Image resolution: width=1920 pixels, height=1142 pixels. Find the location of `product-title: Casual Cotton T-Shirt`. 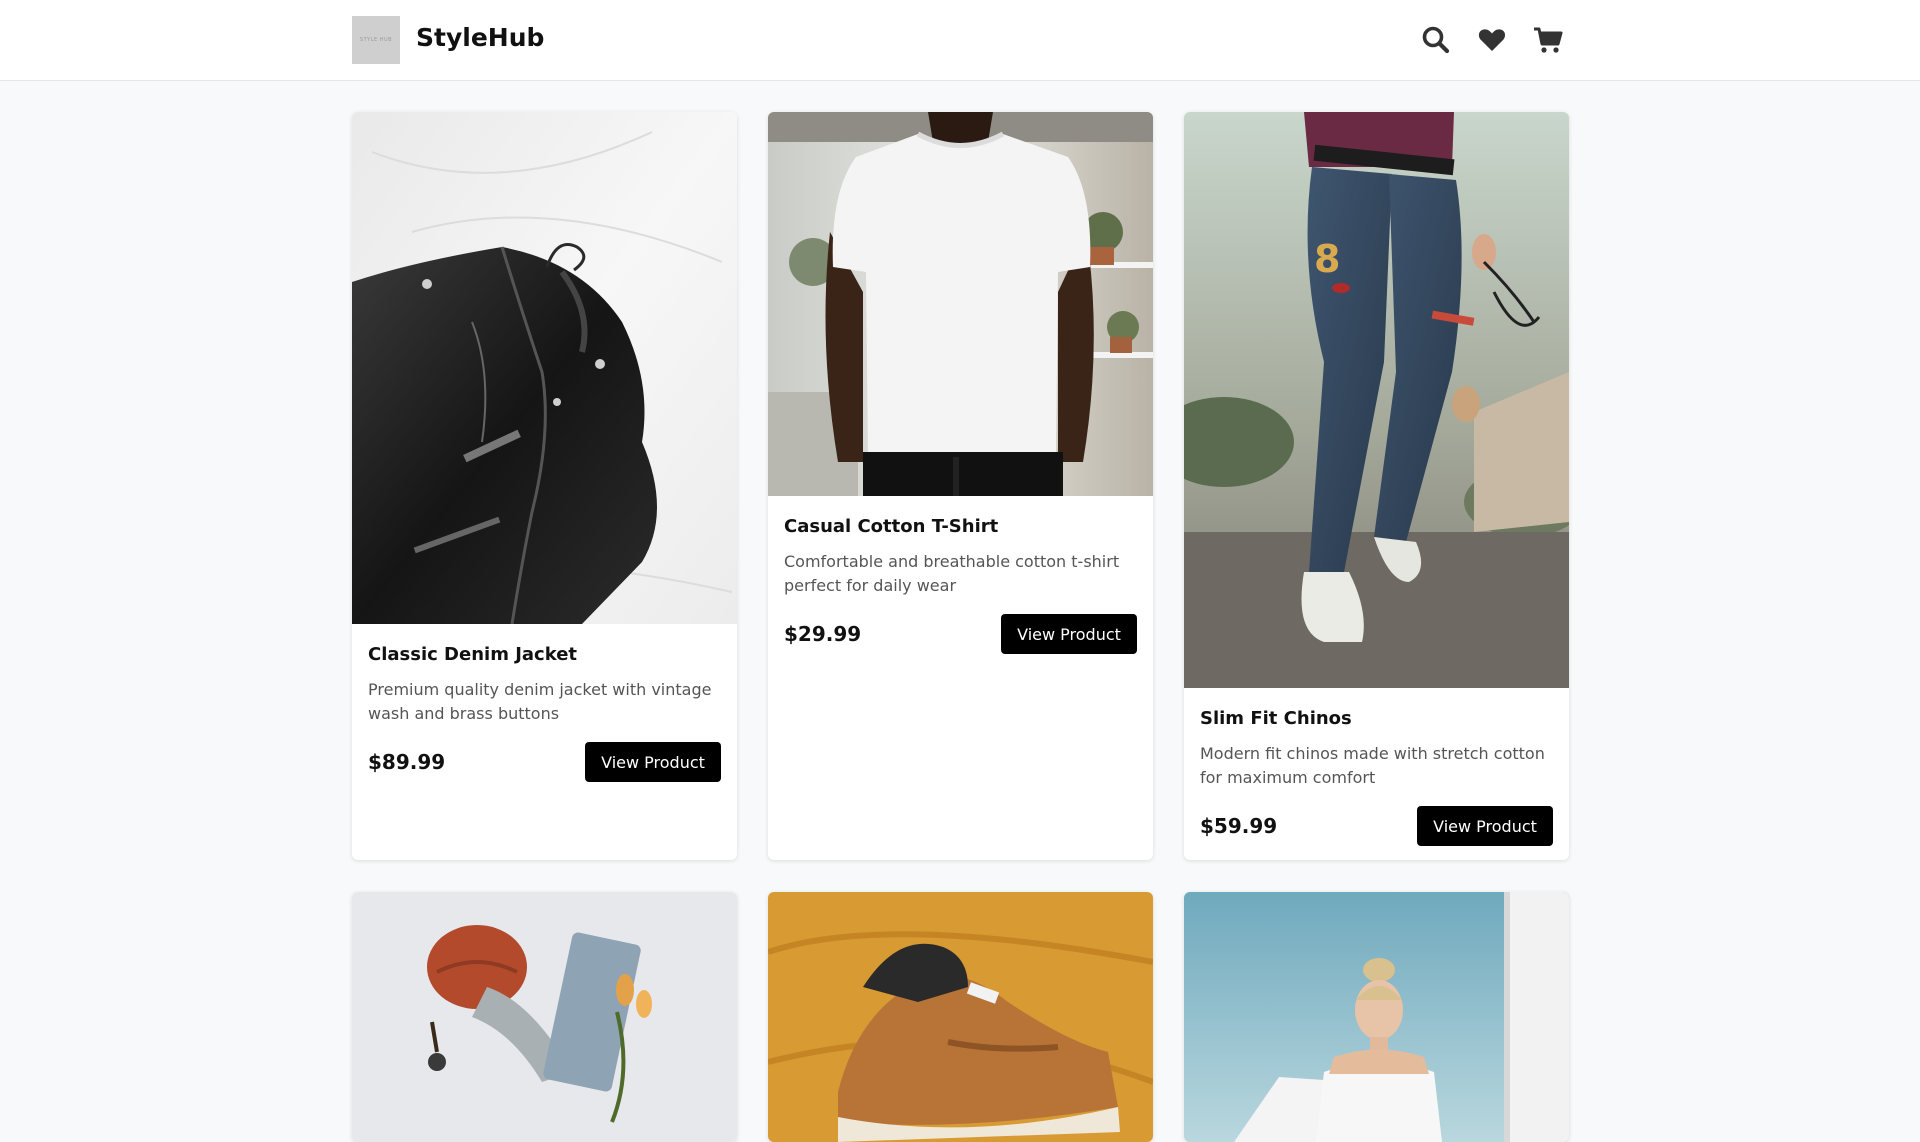

product-title: Casual Cotton T-Shirt is located at coordinates (960, 527).